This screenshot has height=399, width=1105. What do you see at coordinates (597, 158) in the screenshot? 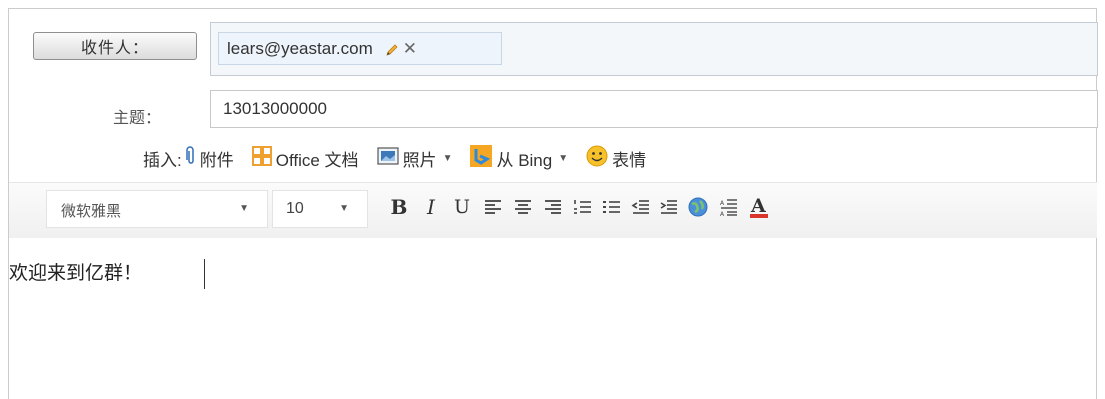
I see `smiley-icon` at bounding box center [597, 158].